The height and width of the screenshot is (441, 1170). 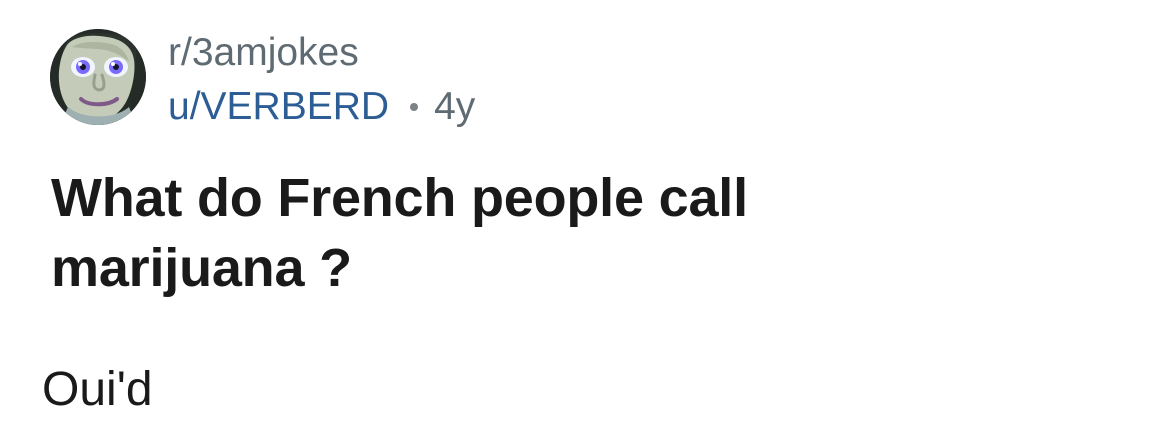 I want to click on post-body: Oui'd, so click(x=97, y=389).